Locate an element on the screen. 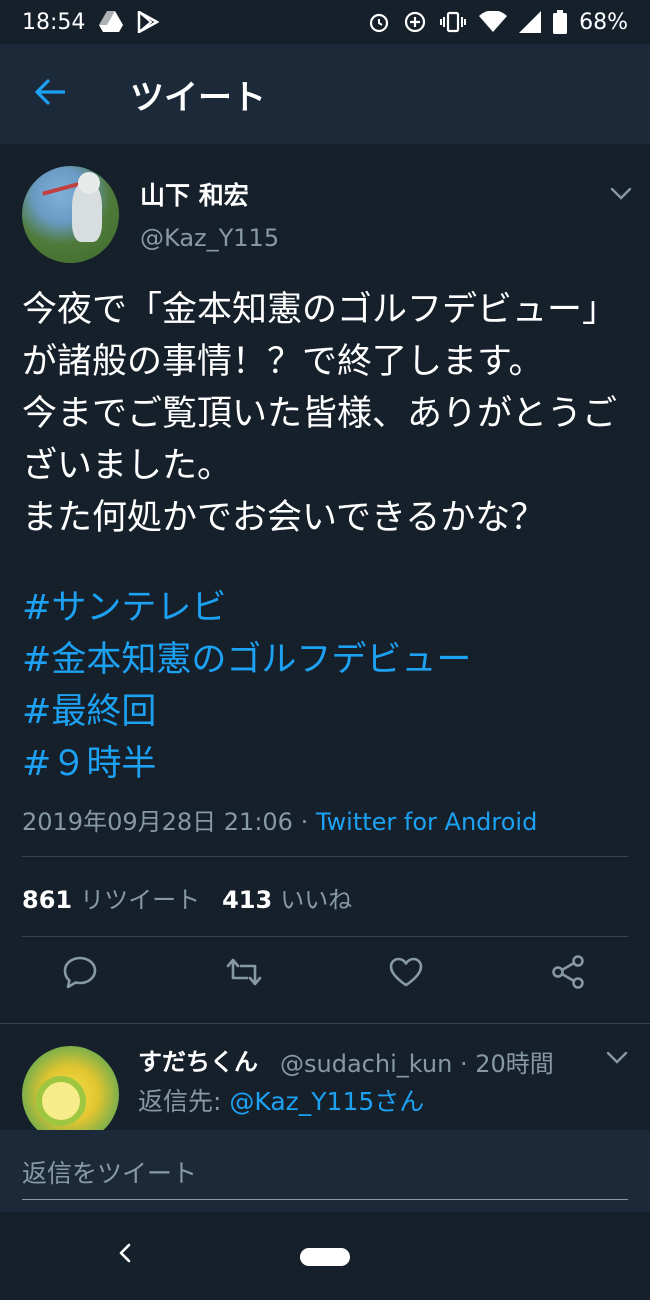 This screenshot has height=1300, width=650. system-back-button is located at coordinates (125, 1255).